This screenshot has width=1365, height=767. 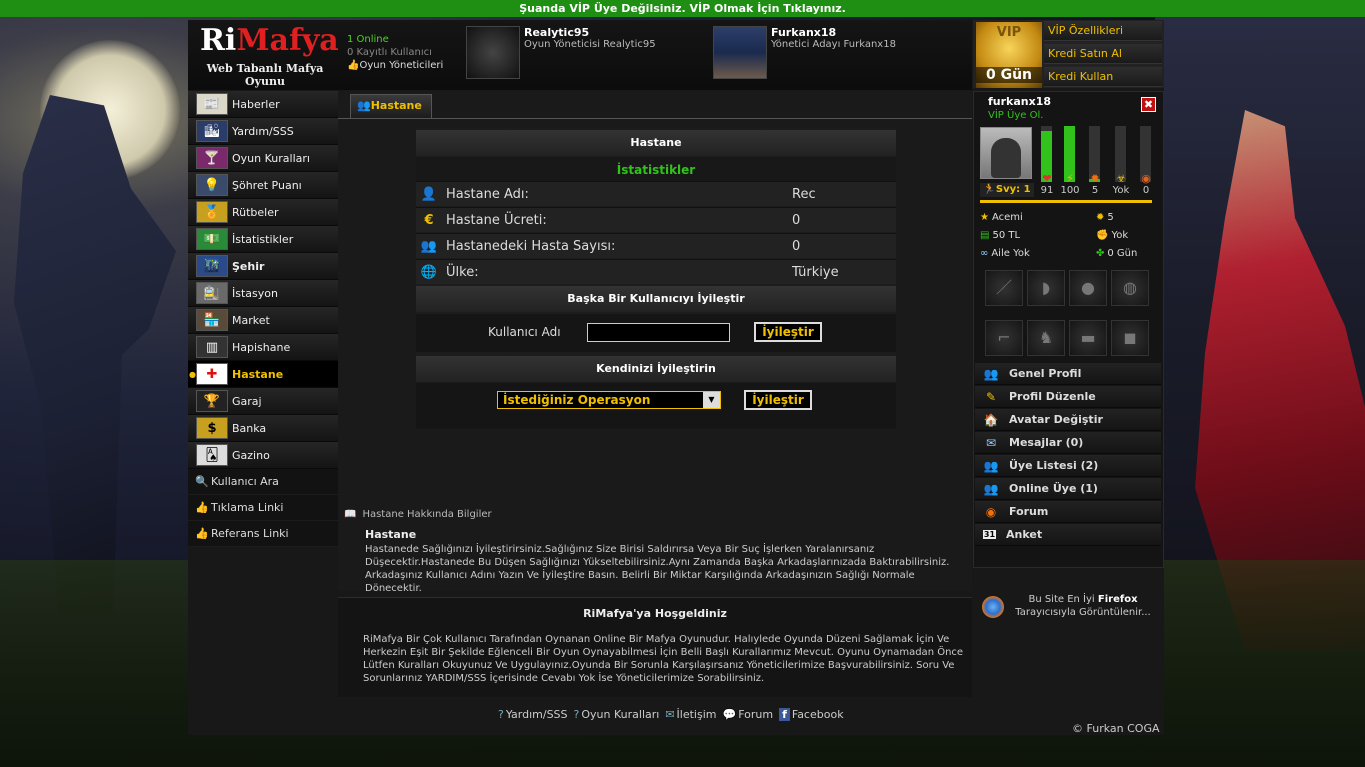 I want to click on menu-online-uye: 👥 Online Üye (1), so click(x=1068, y=489).